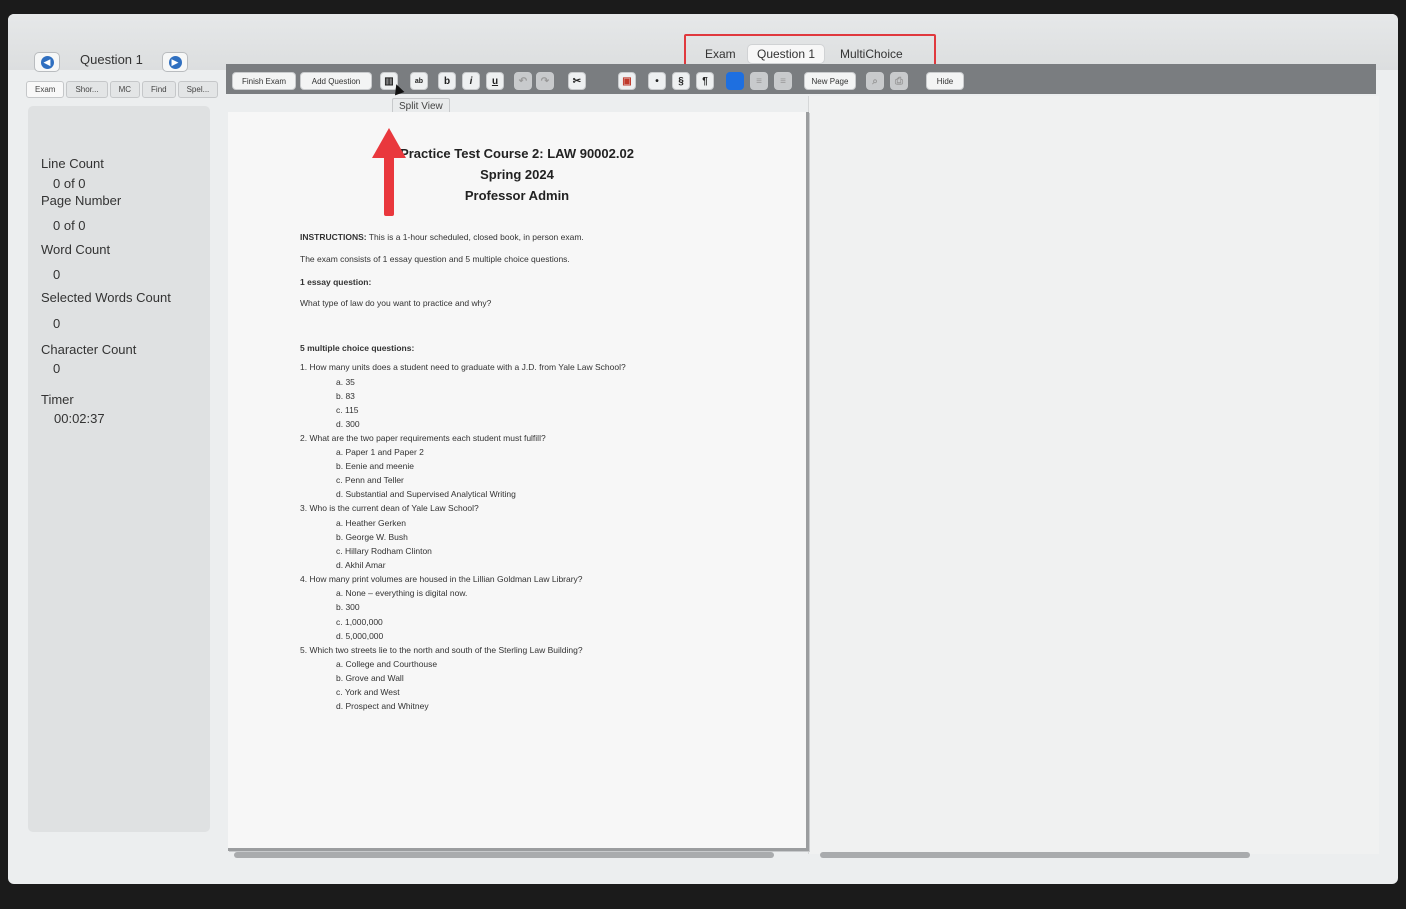  Describe the element at coordinates (159, 89) in the screenshot. I see `tab-find: Find` at that location.